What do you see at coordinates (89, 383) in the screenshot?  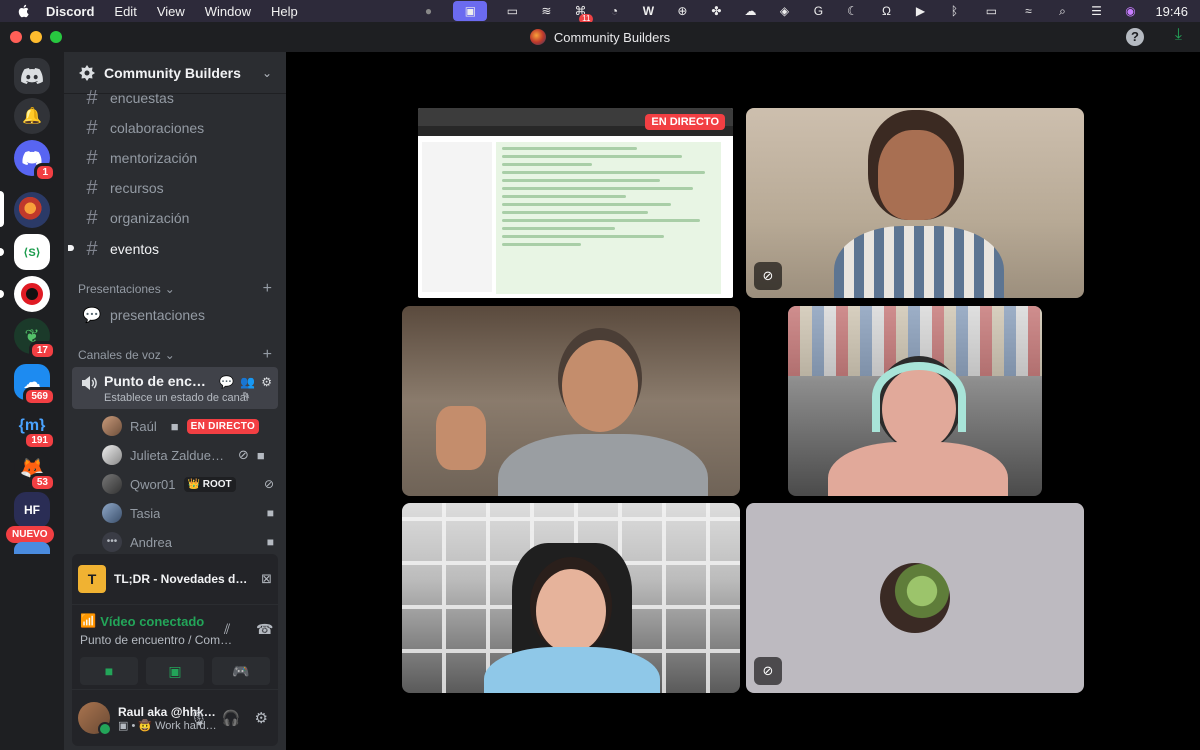 I see `speaker-icon` at bounding box center [89, 383].